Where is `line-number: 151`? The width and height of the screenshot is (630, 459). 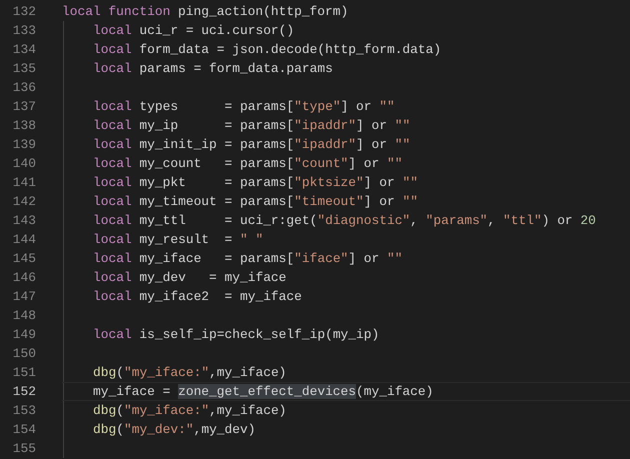
line-number: 151 is located at coordinates (24, 372).